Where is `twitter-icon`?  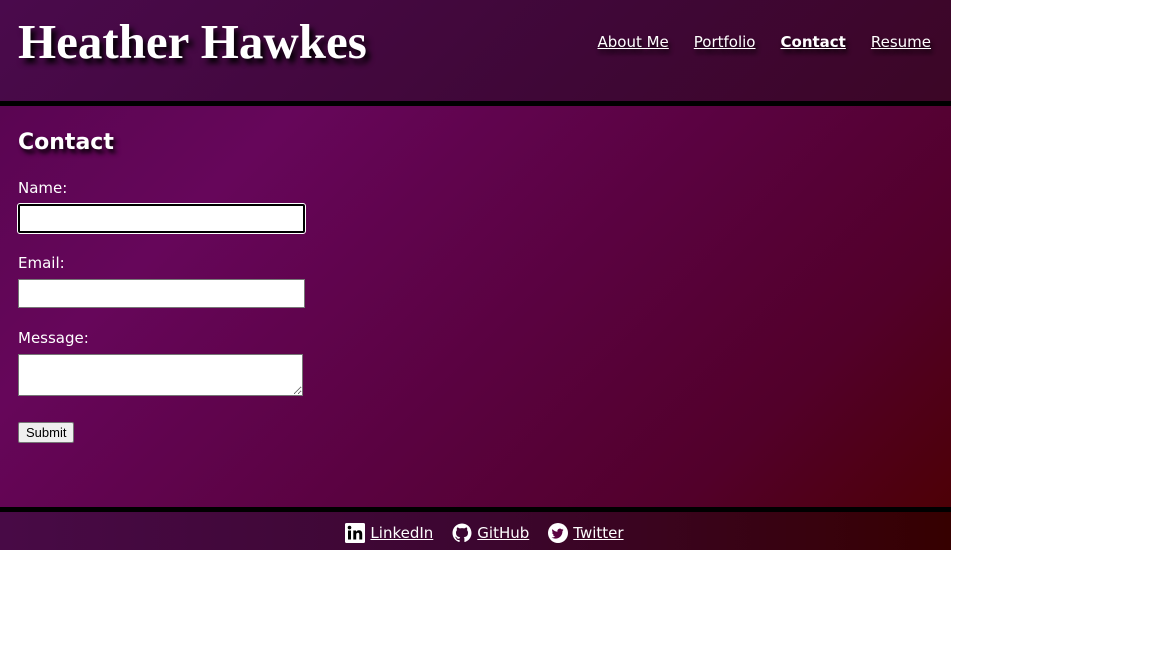 twitter-icon is located at coordinates (558, 533).